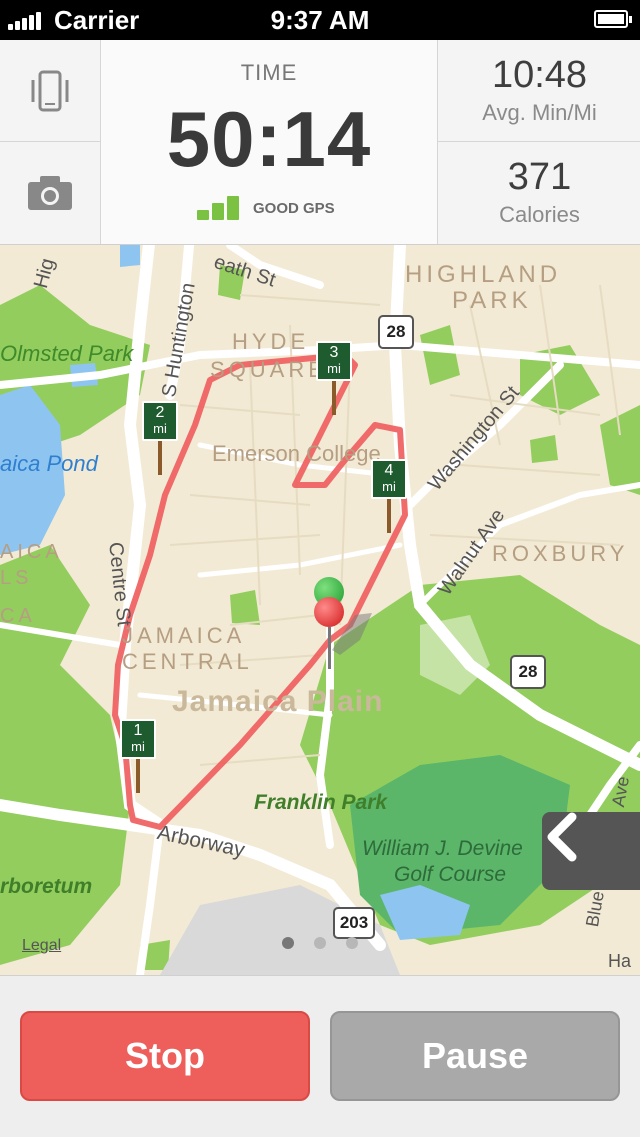  I want to click on battery-icon, so click(613, 19).